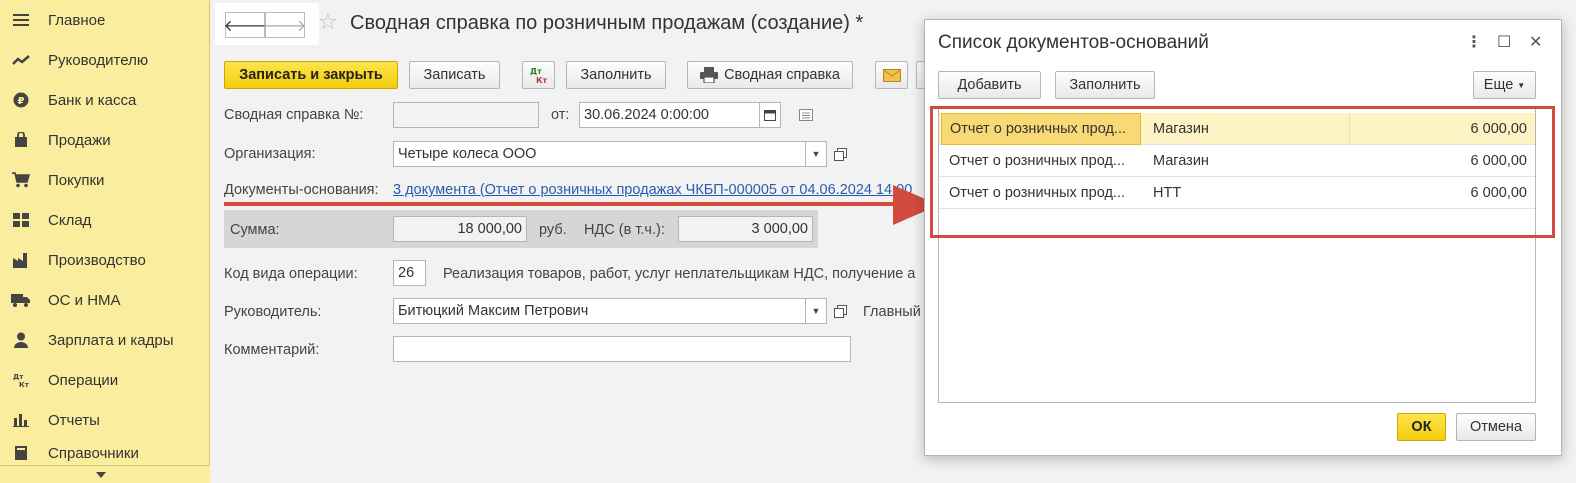  What do you see at coordinates (806, 115) in the screenshot?
I see `comment-list-icon` at bounding box center [806, 115].